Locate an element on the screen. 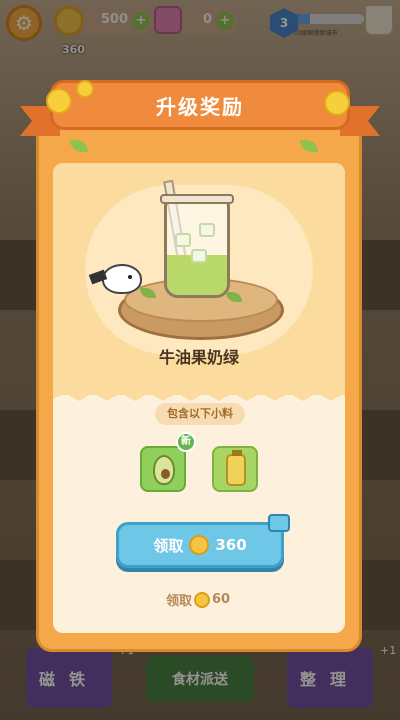  ingredient-tea is located at coordinates (235, 469).